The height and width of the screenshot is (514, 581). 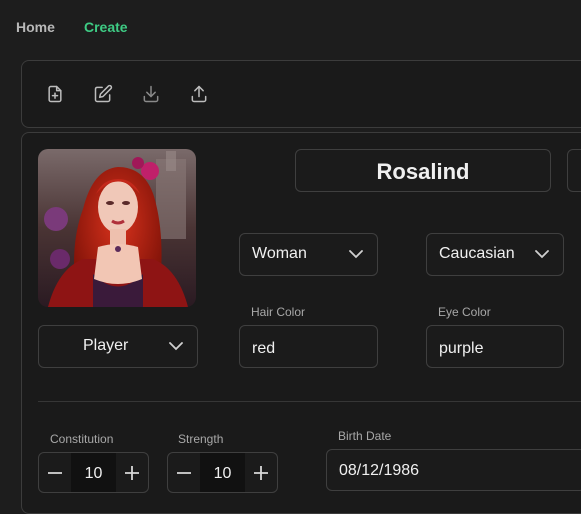 I want to click on strength-value: 10, so click(x=222, y=472).